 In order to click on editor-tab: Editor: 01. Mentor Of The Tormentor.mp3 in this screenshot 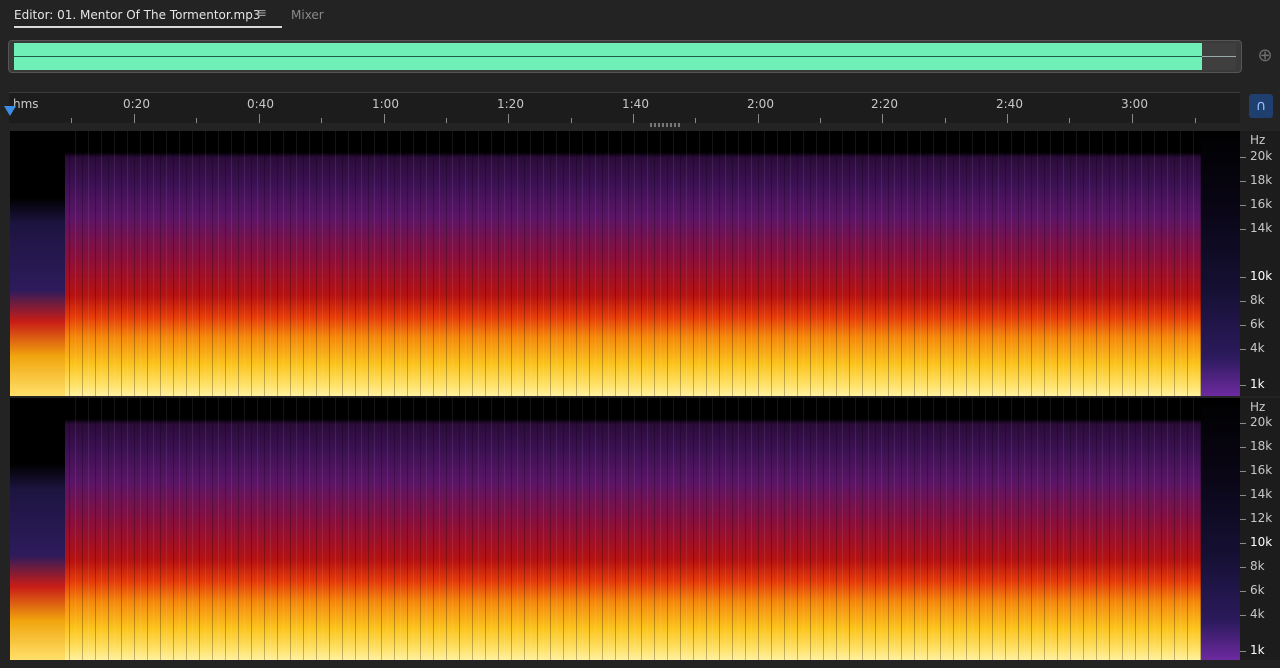, I will do `click(149, 18)`.